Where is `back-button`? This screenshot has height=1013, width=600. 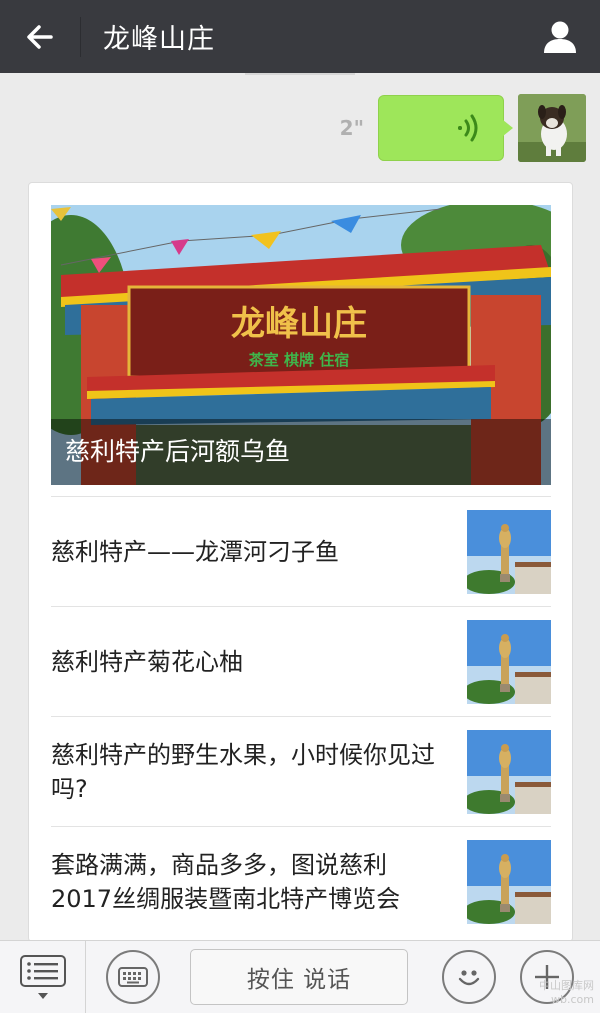 back-button is located at coordinates (40, 36).